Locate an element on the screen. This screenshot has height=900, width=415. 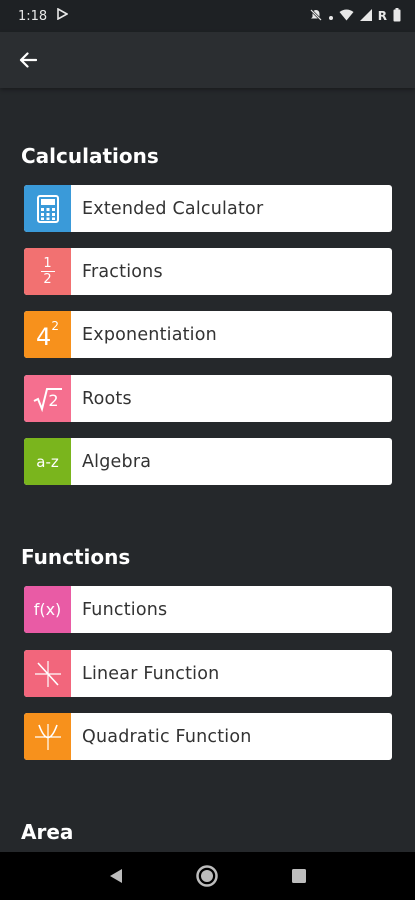
function-icon: f(x) is located at coordinates (47, 609).